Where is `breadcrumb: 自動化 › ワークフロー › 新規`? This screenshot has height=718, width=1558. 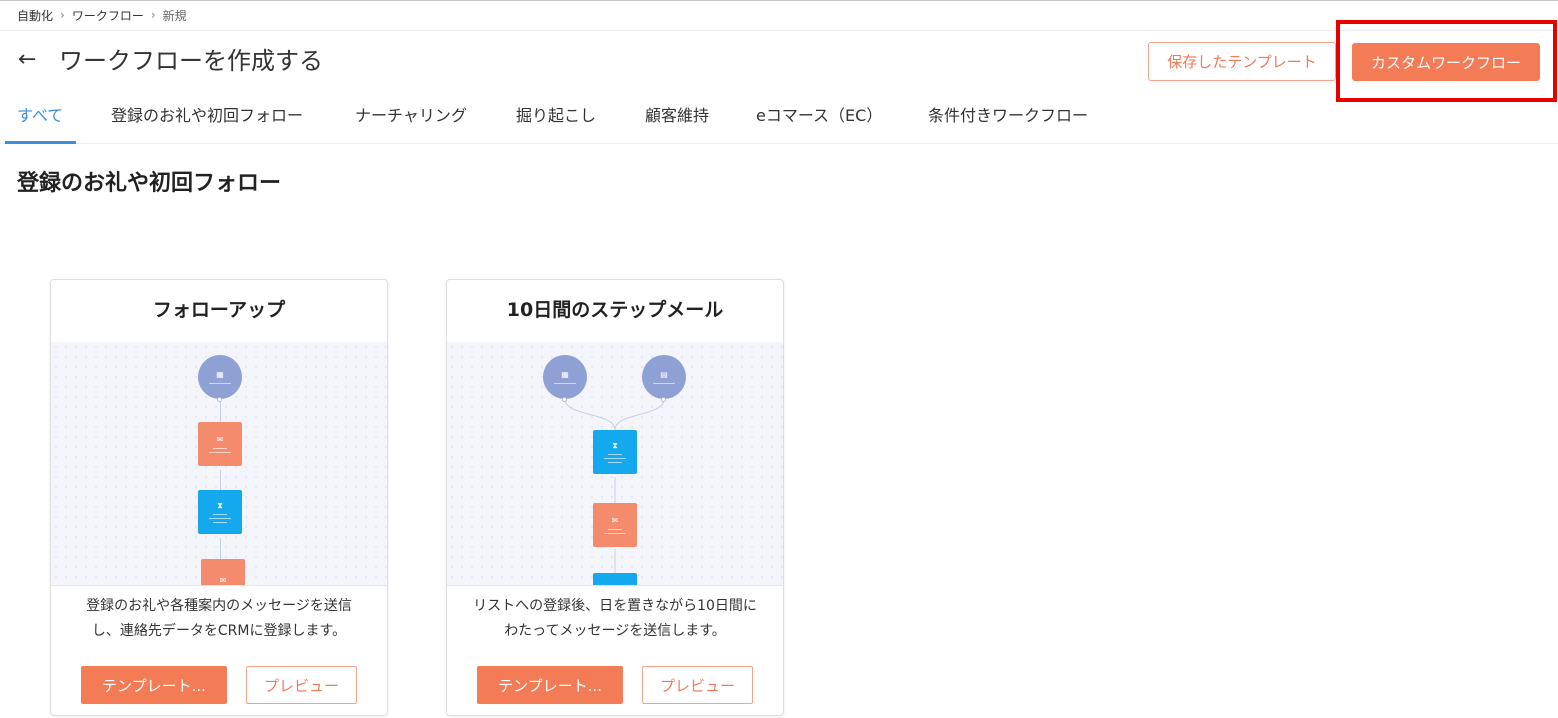
breadcrumb: 自動化 › ワークフロー › 新規 is located at coordinates (102, 15).